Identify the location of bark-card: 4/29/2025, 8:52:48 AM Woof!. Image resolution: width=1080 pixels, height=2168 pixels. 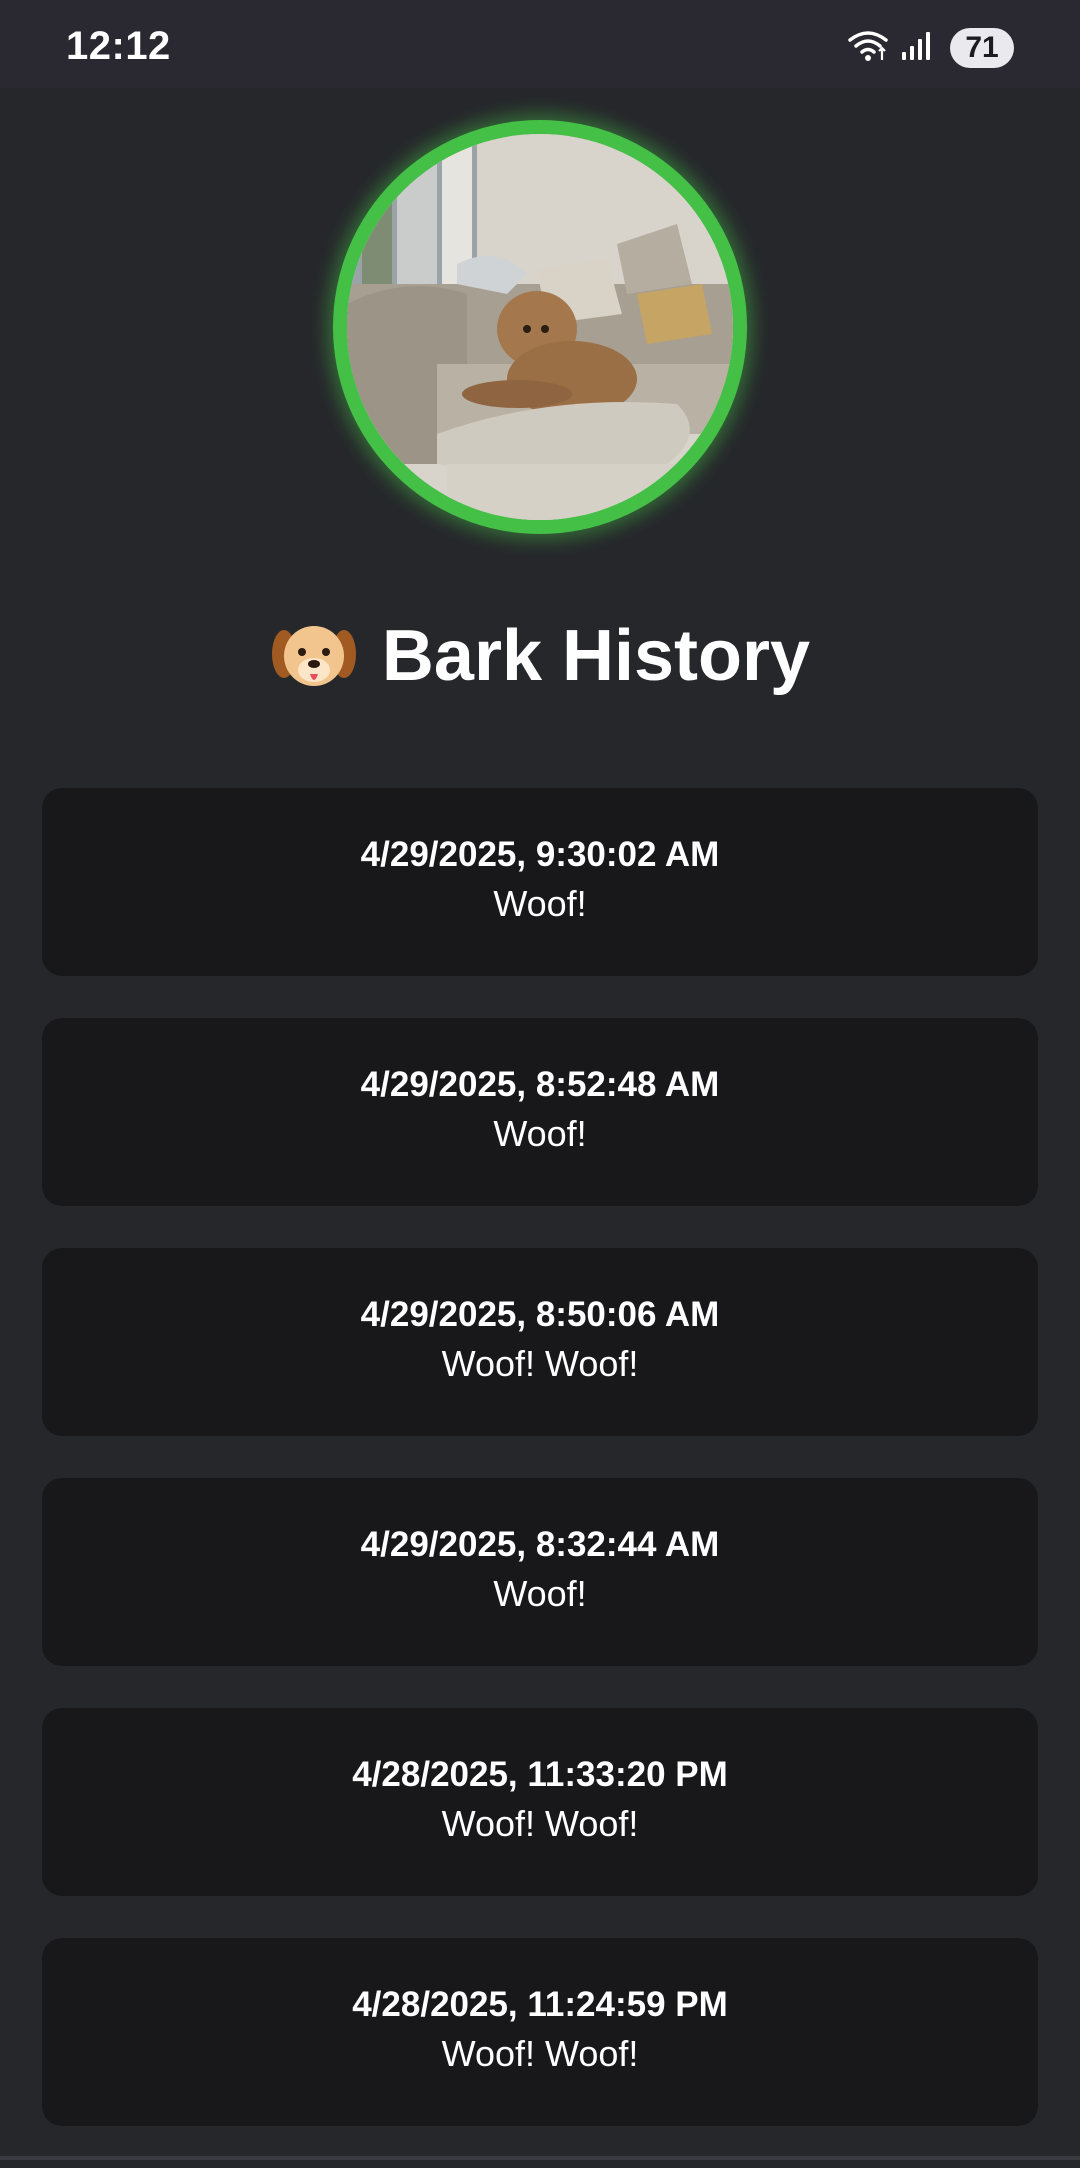
(540, 1112).